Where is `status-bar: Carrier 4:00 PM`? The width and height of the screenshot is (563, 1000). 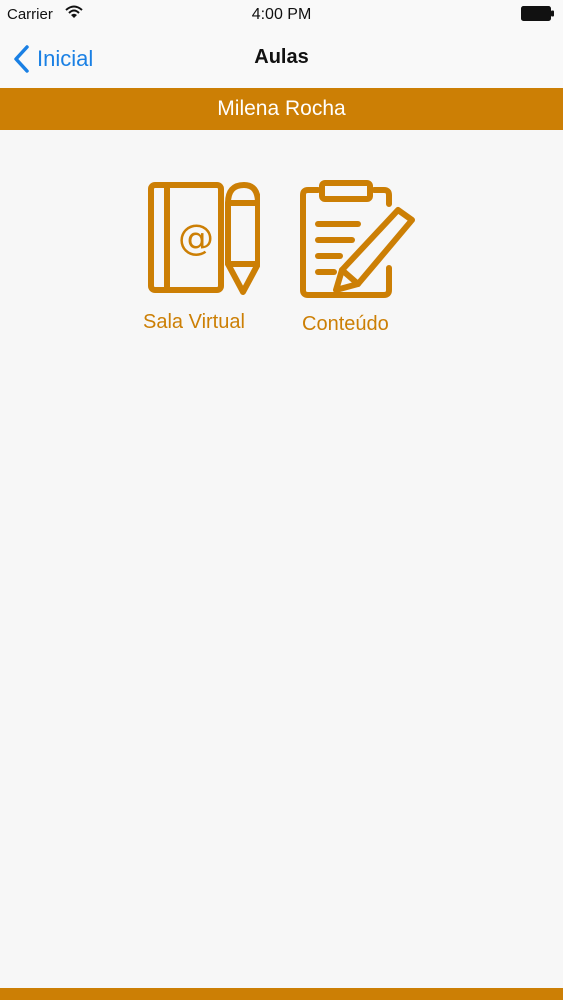 status-bar: Carrier 4:00 PM is located at coordinates (281, 15).